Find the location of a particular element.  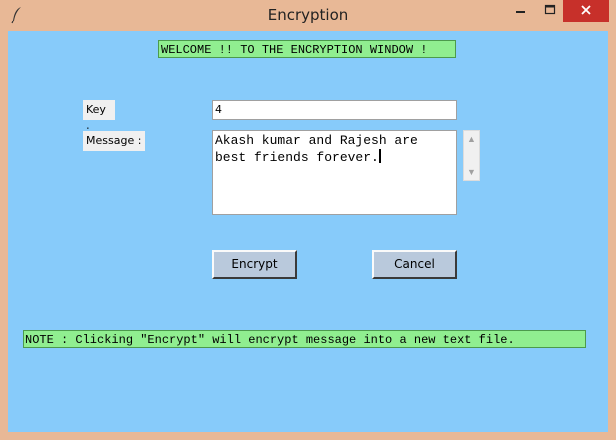

message-scrollbar: ▲ ▼ is located at coordinates (471, 155).